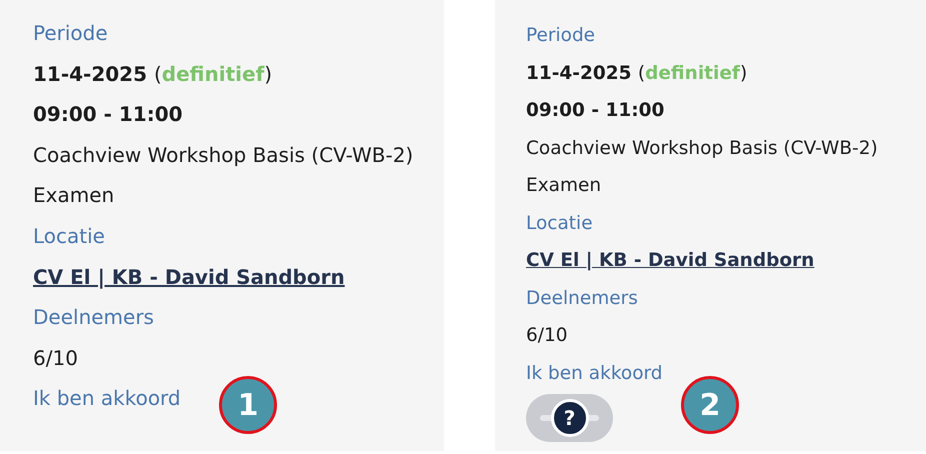 Image resolution: width=926 pixels, height=454 pixels. What do you see at coordinates (710, 405) in the screenshot?
I see `step-number-badge: 2` at bounding box center [710, 405].